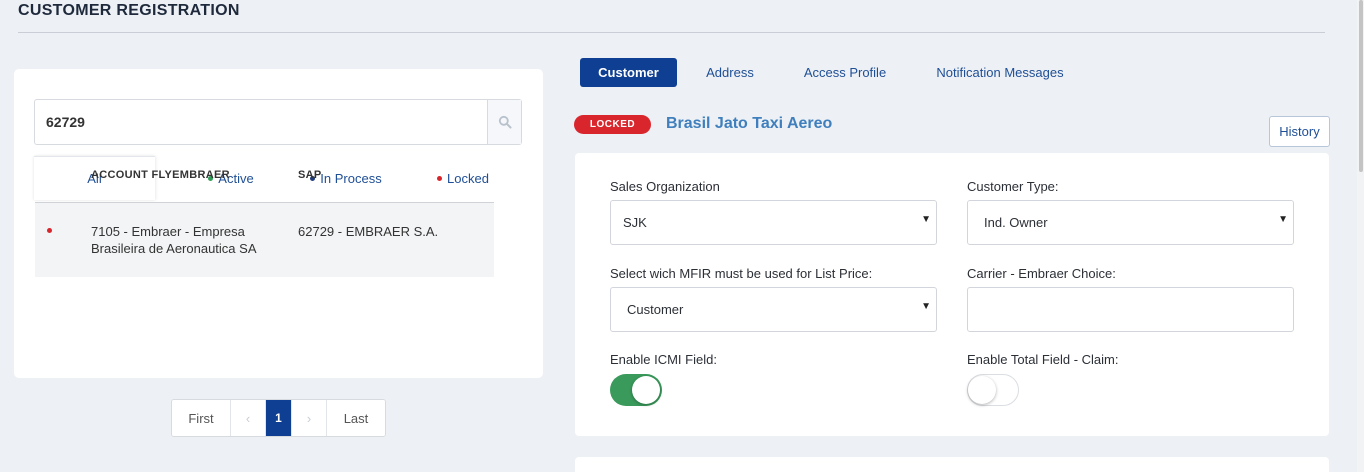 The height and width of the screenshot is (472, 1364). I want to click on icmi-label: Enable ICMI Field:, so click(663, 359).